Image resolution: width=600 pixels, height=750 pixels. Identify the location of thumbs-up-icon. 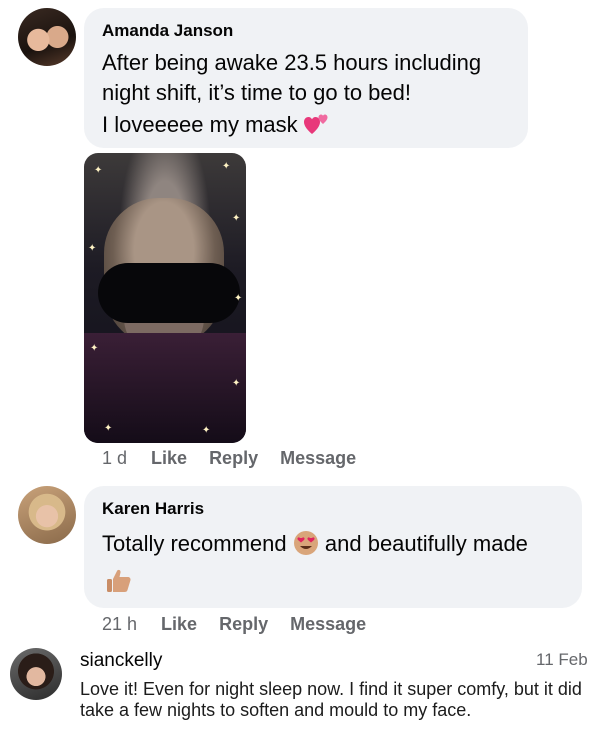
(119, 580).